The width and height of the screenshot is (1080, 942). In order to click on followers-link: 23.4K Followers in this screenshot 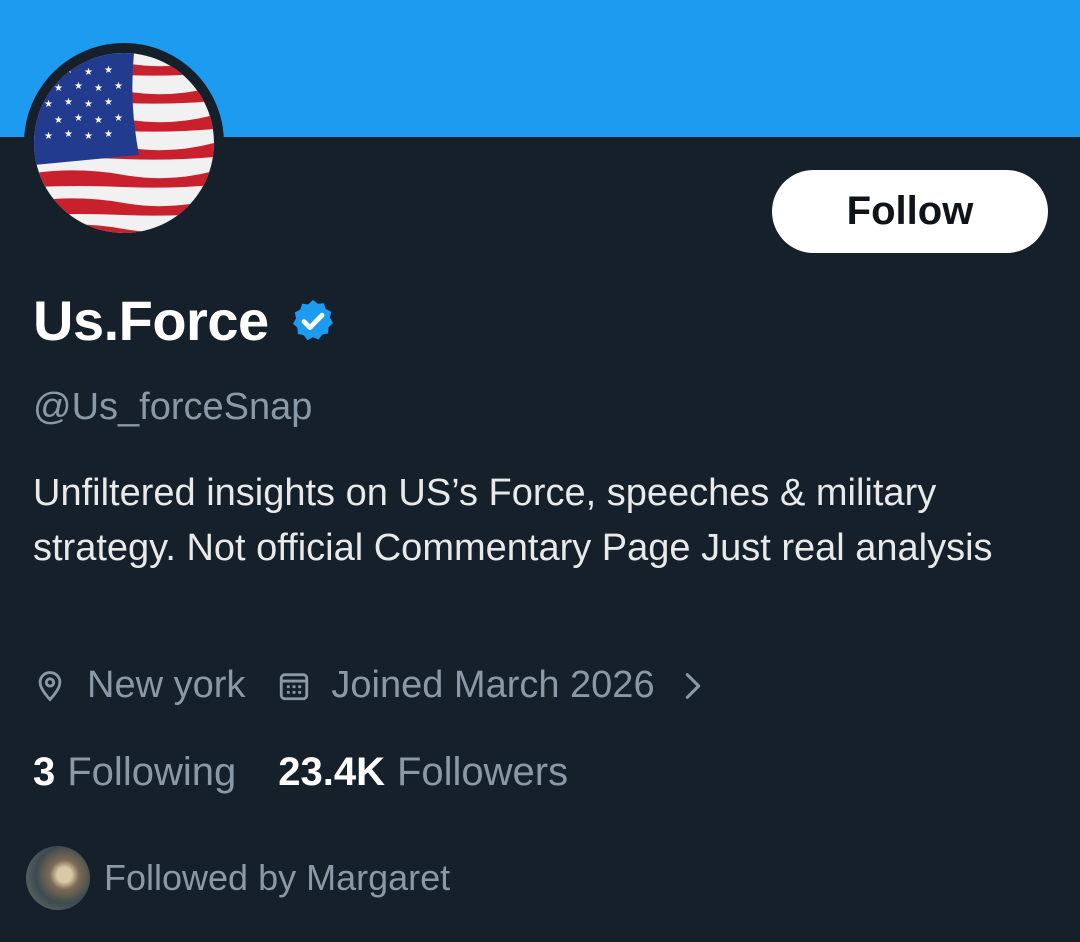, I will do `click(423, 772)`.